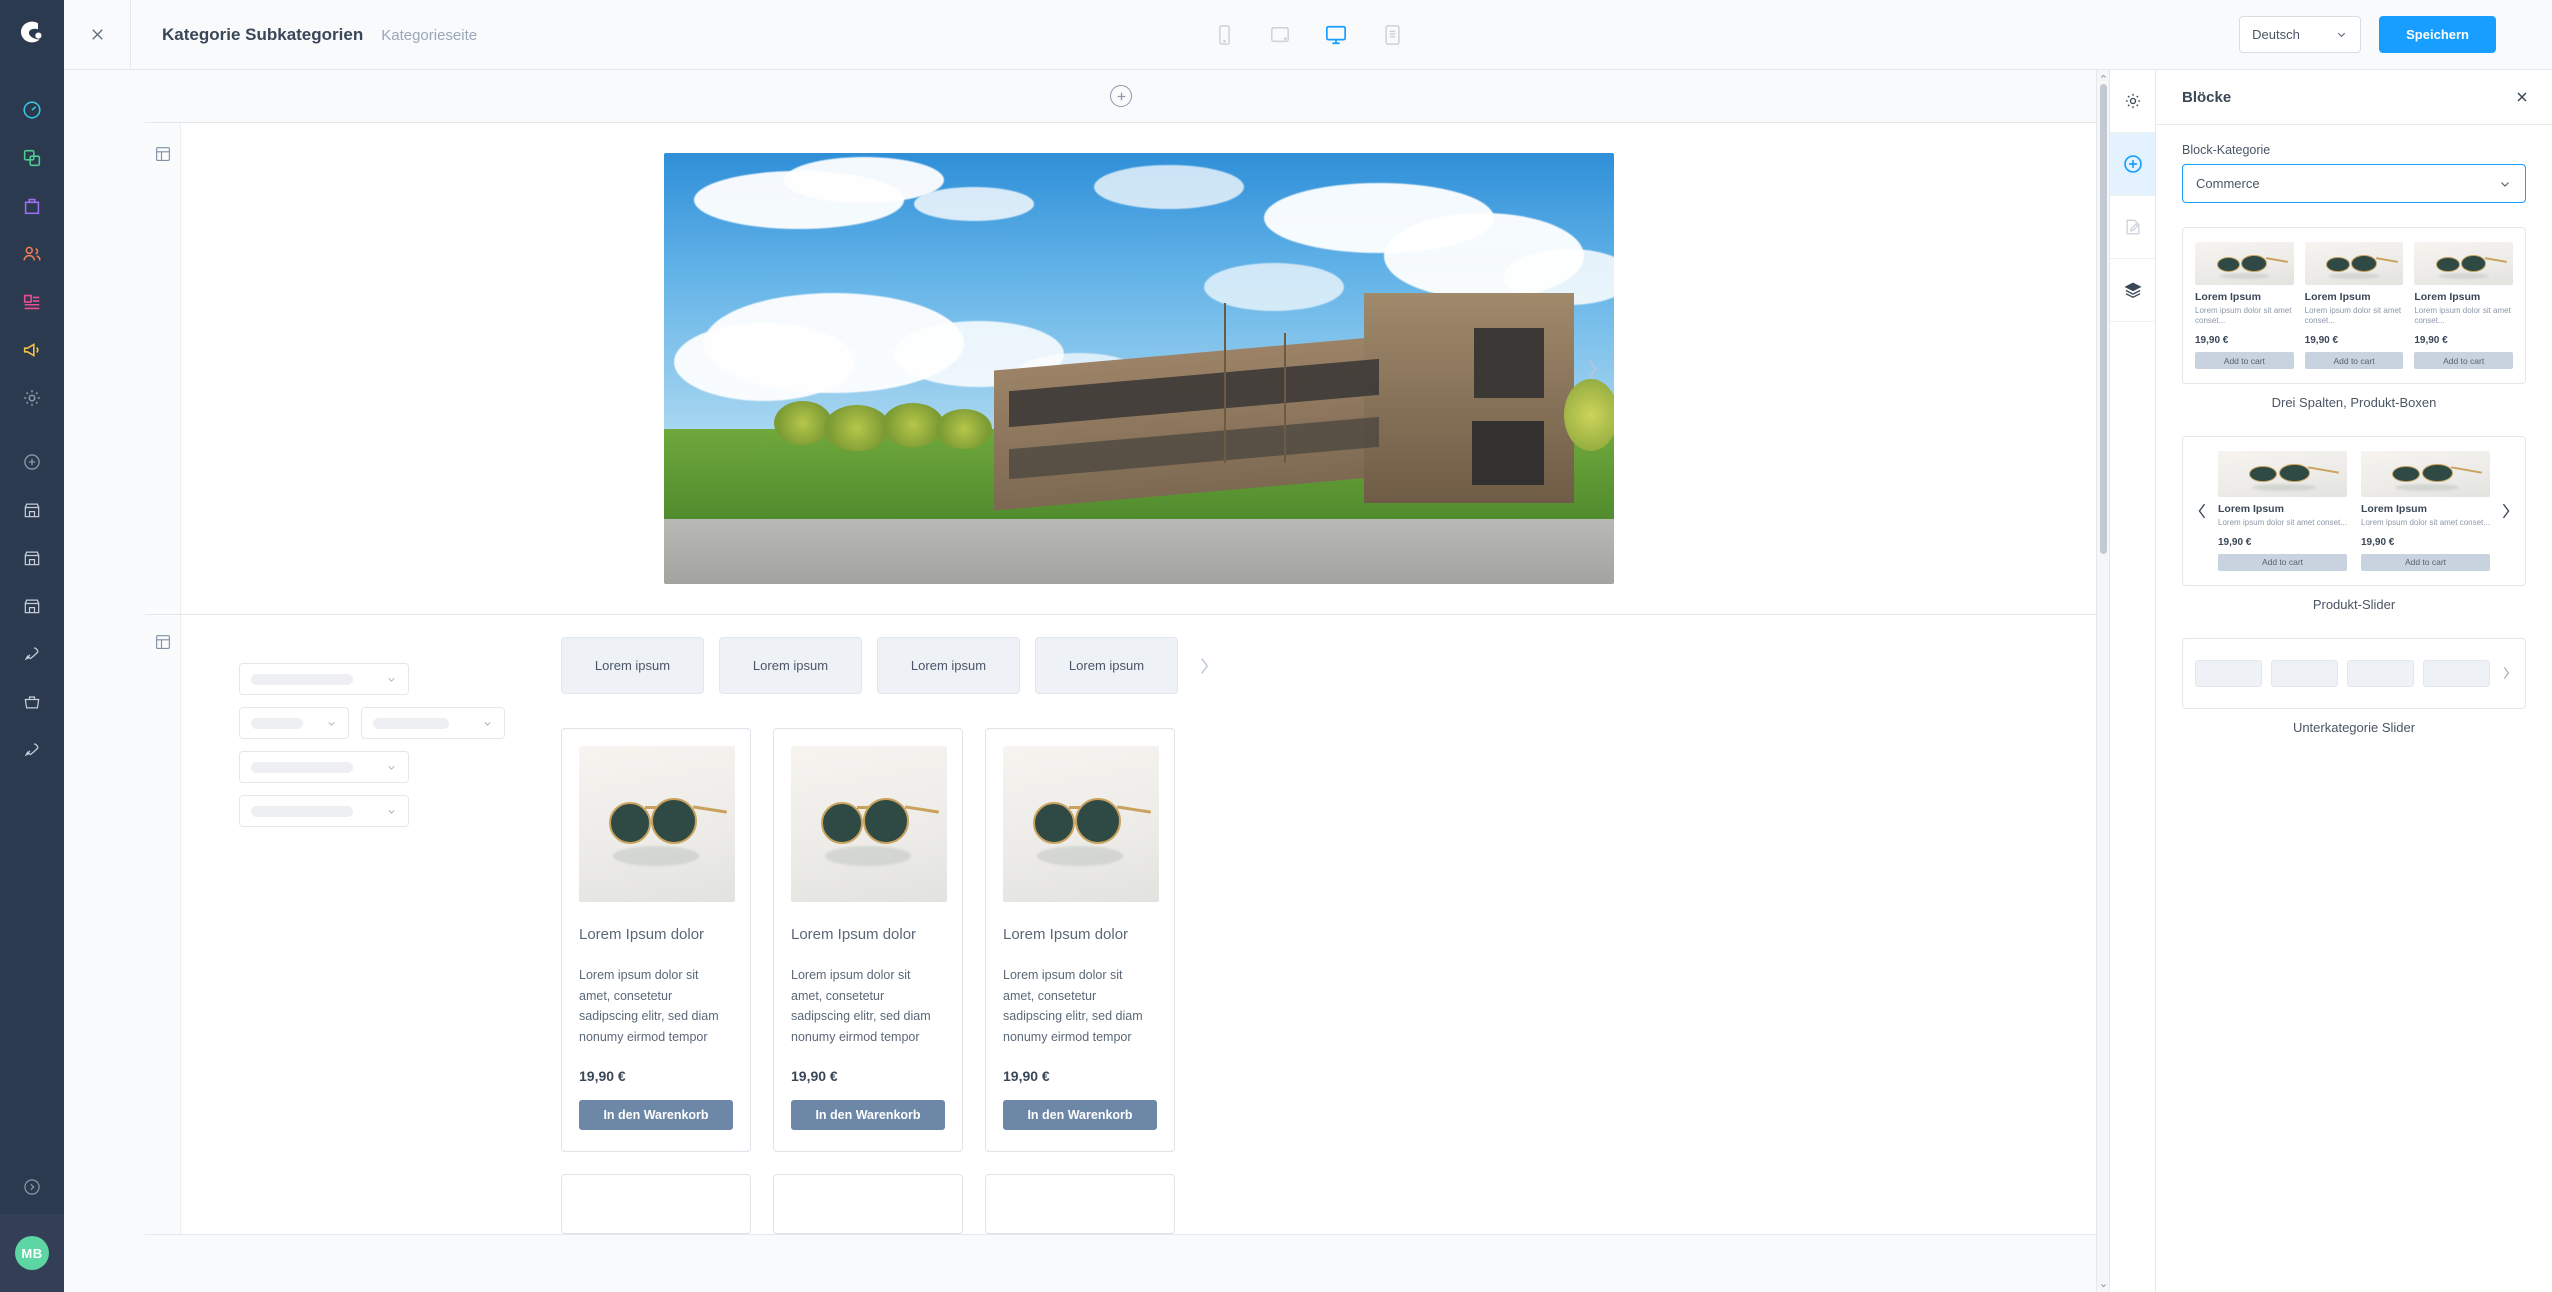 The width and height of the screenshot is (2552, 1292). I want to click on sidebar-item-add, so click(32, 462).